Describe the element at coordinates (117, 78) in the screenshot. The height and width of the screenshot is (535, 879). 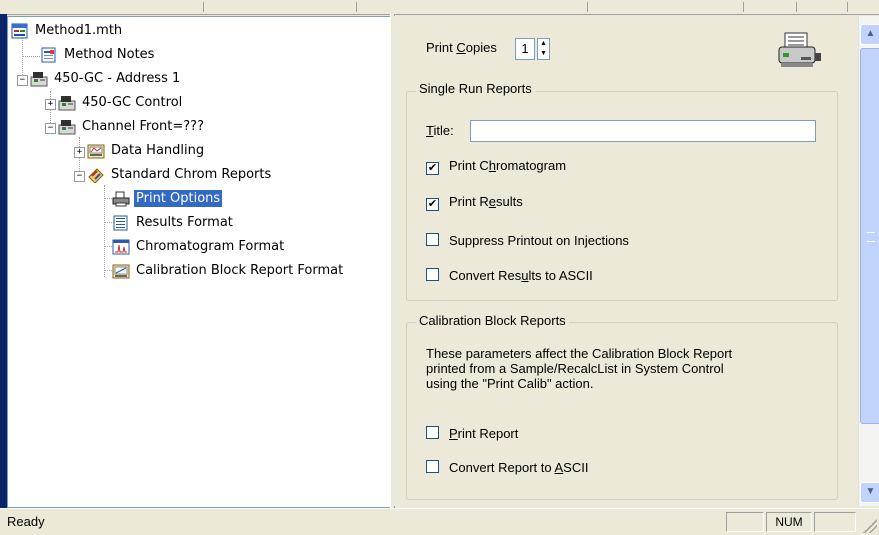
I see `tree-item-label: 450-GC - Address 1` at that location.